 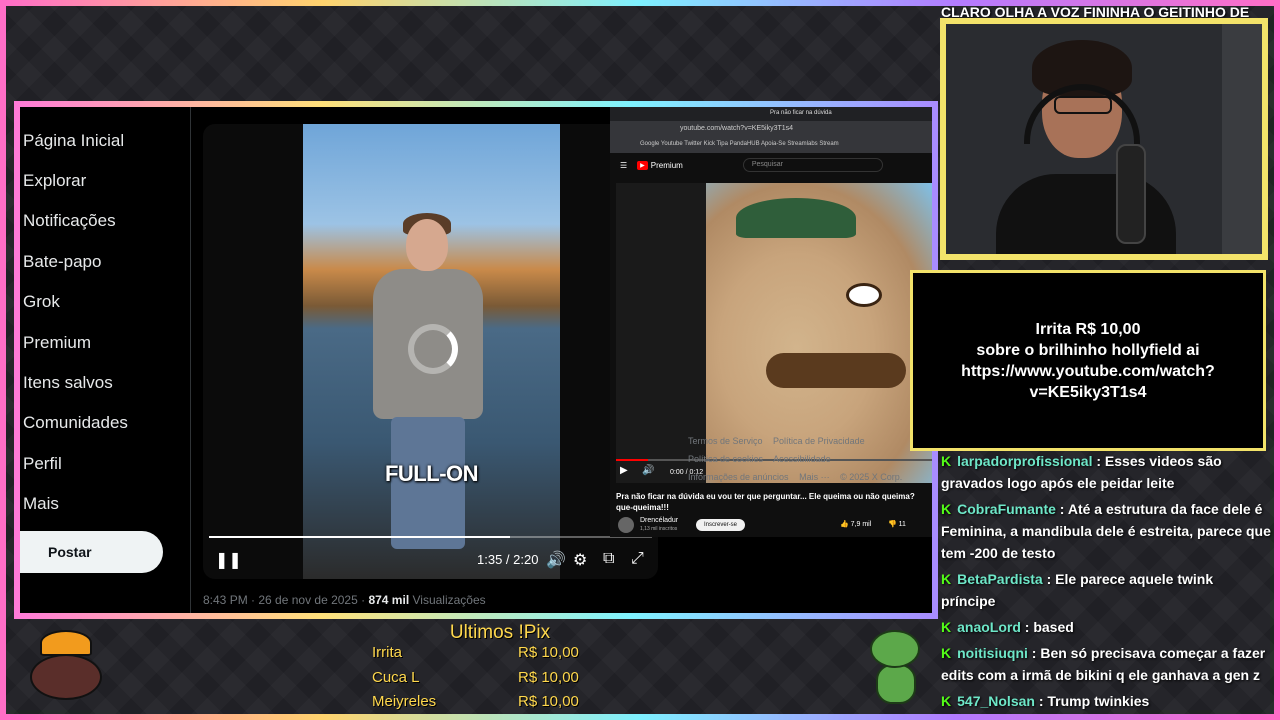 What do you see at coordinates (69, 221) in the screenshot?
I see `nav-item-notifications: Notificações` at bounding box center [69, 221].